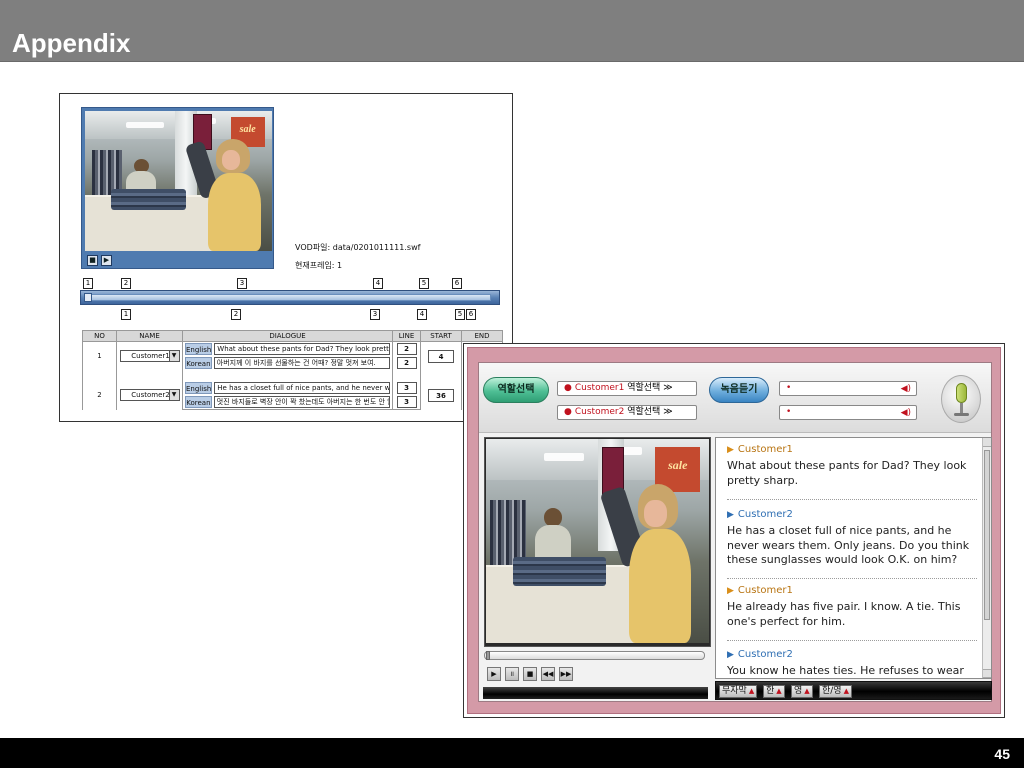  Describe the element at coordinates (319, 265) in the screenshot. I see `current-frame-label: 현재프레임: 1` at that location.